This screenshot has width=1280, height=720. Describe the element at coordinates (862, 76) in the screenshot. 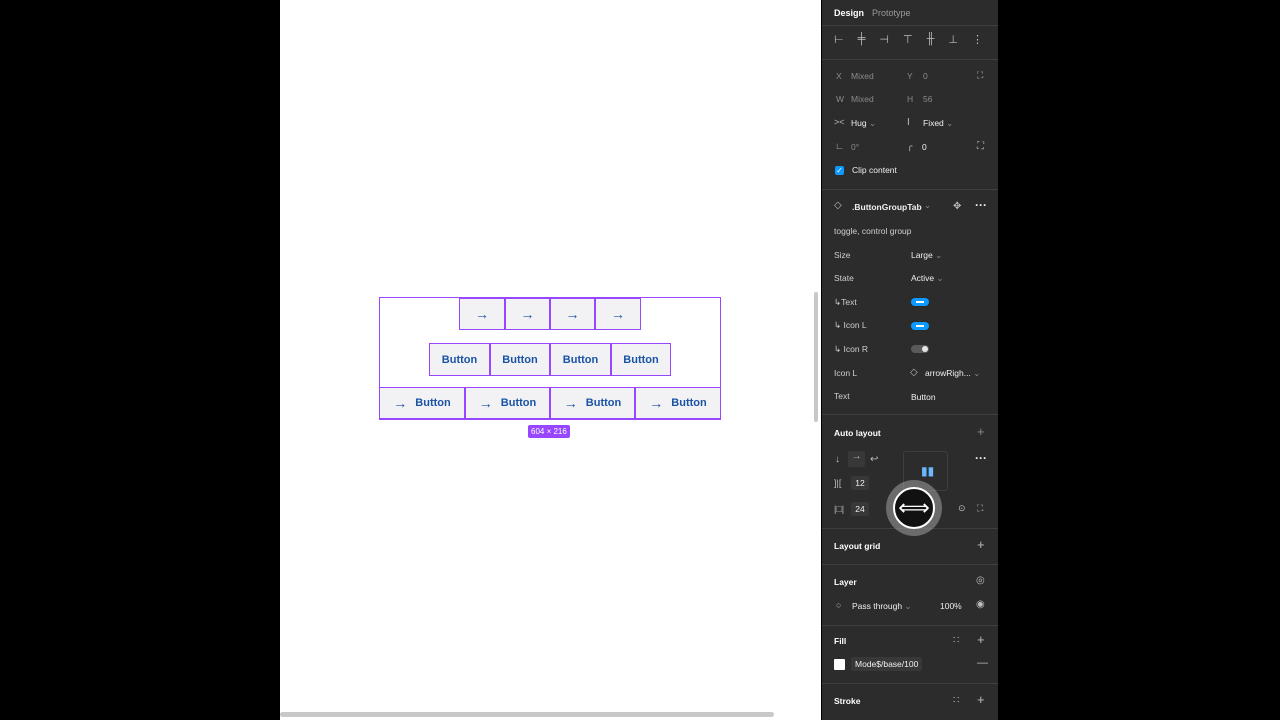

I see `x-input: Mixed` at that location.